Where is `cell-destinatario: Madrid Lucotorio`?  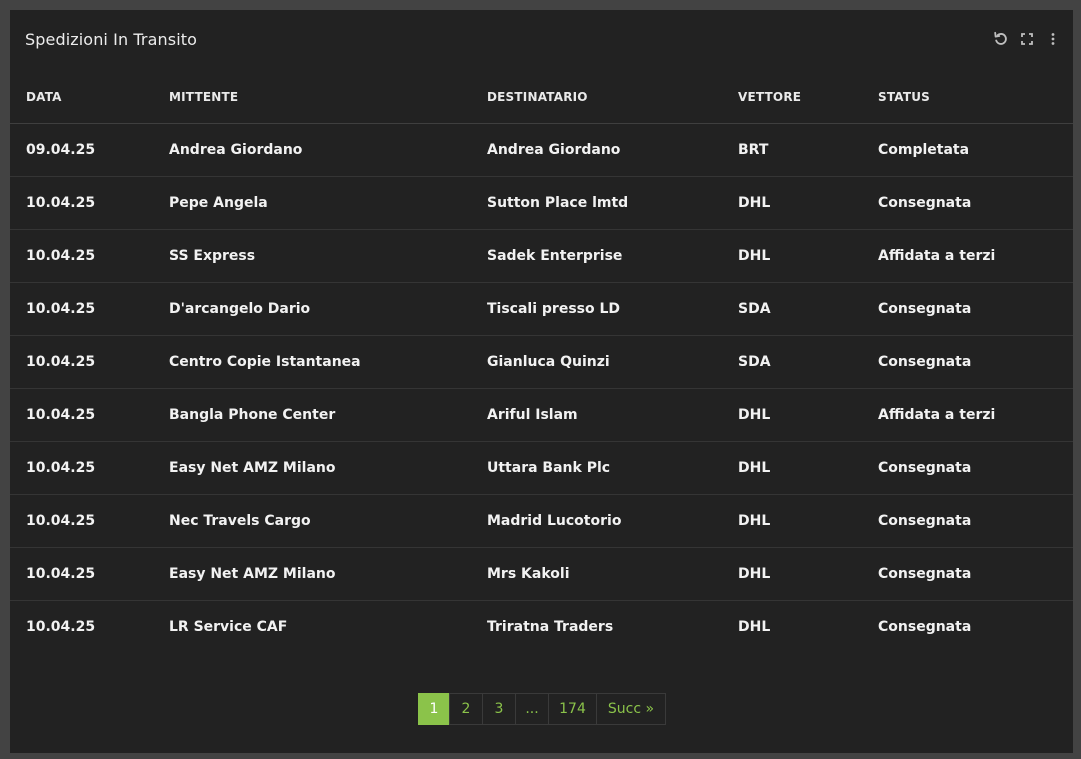
cell-destinatario: Madrid Lucotorio is located at coordinates (596, 521).